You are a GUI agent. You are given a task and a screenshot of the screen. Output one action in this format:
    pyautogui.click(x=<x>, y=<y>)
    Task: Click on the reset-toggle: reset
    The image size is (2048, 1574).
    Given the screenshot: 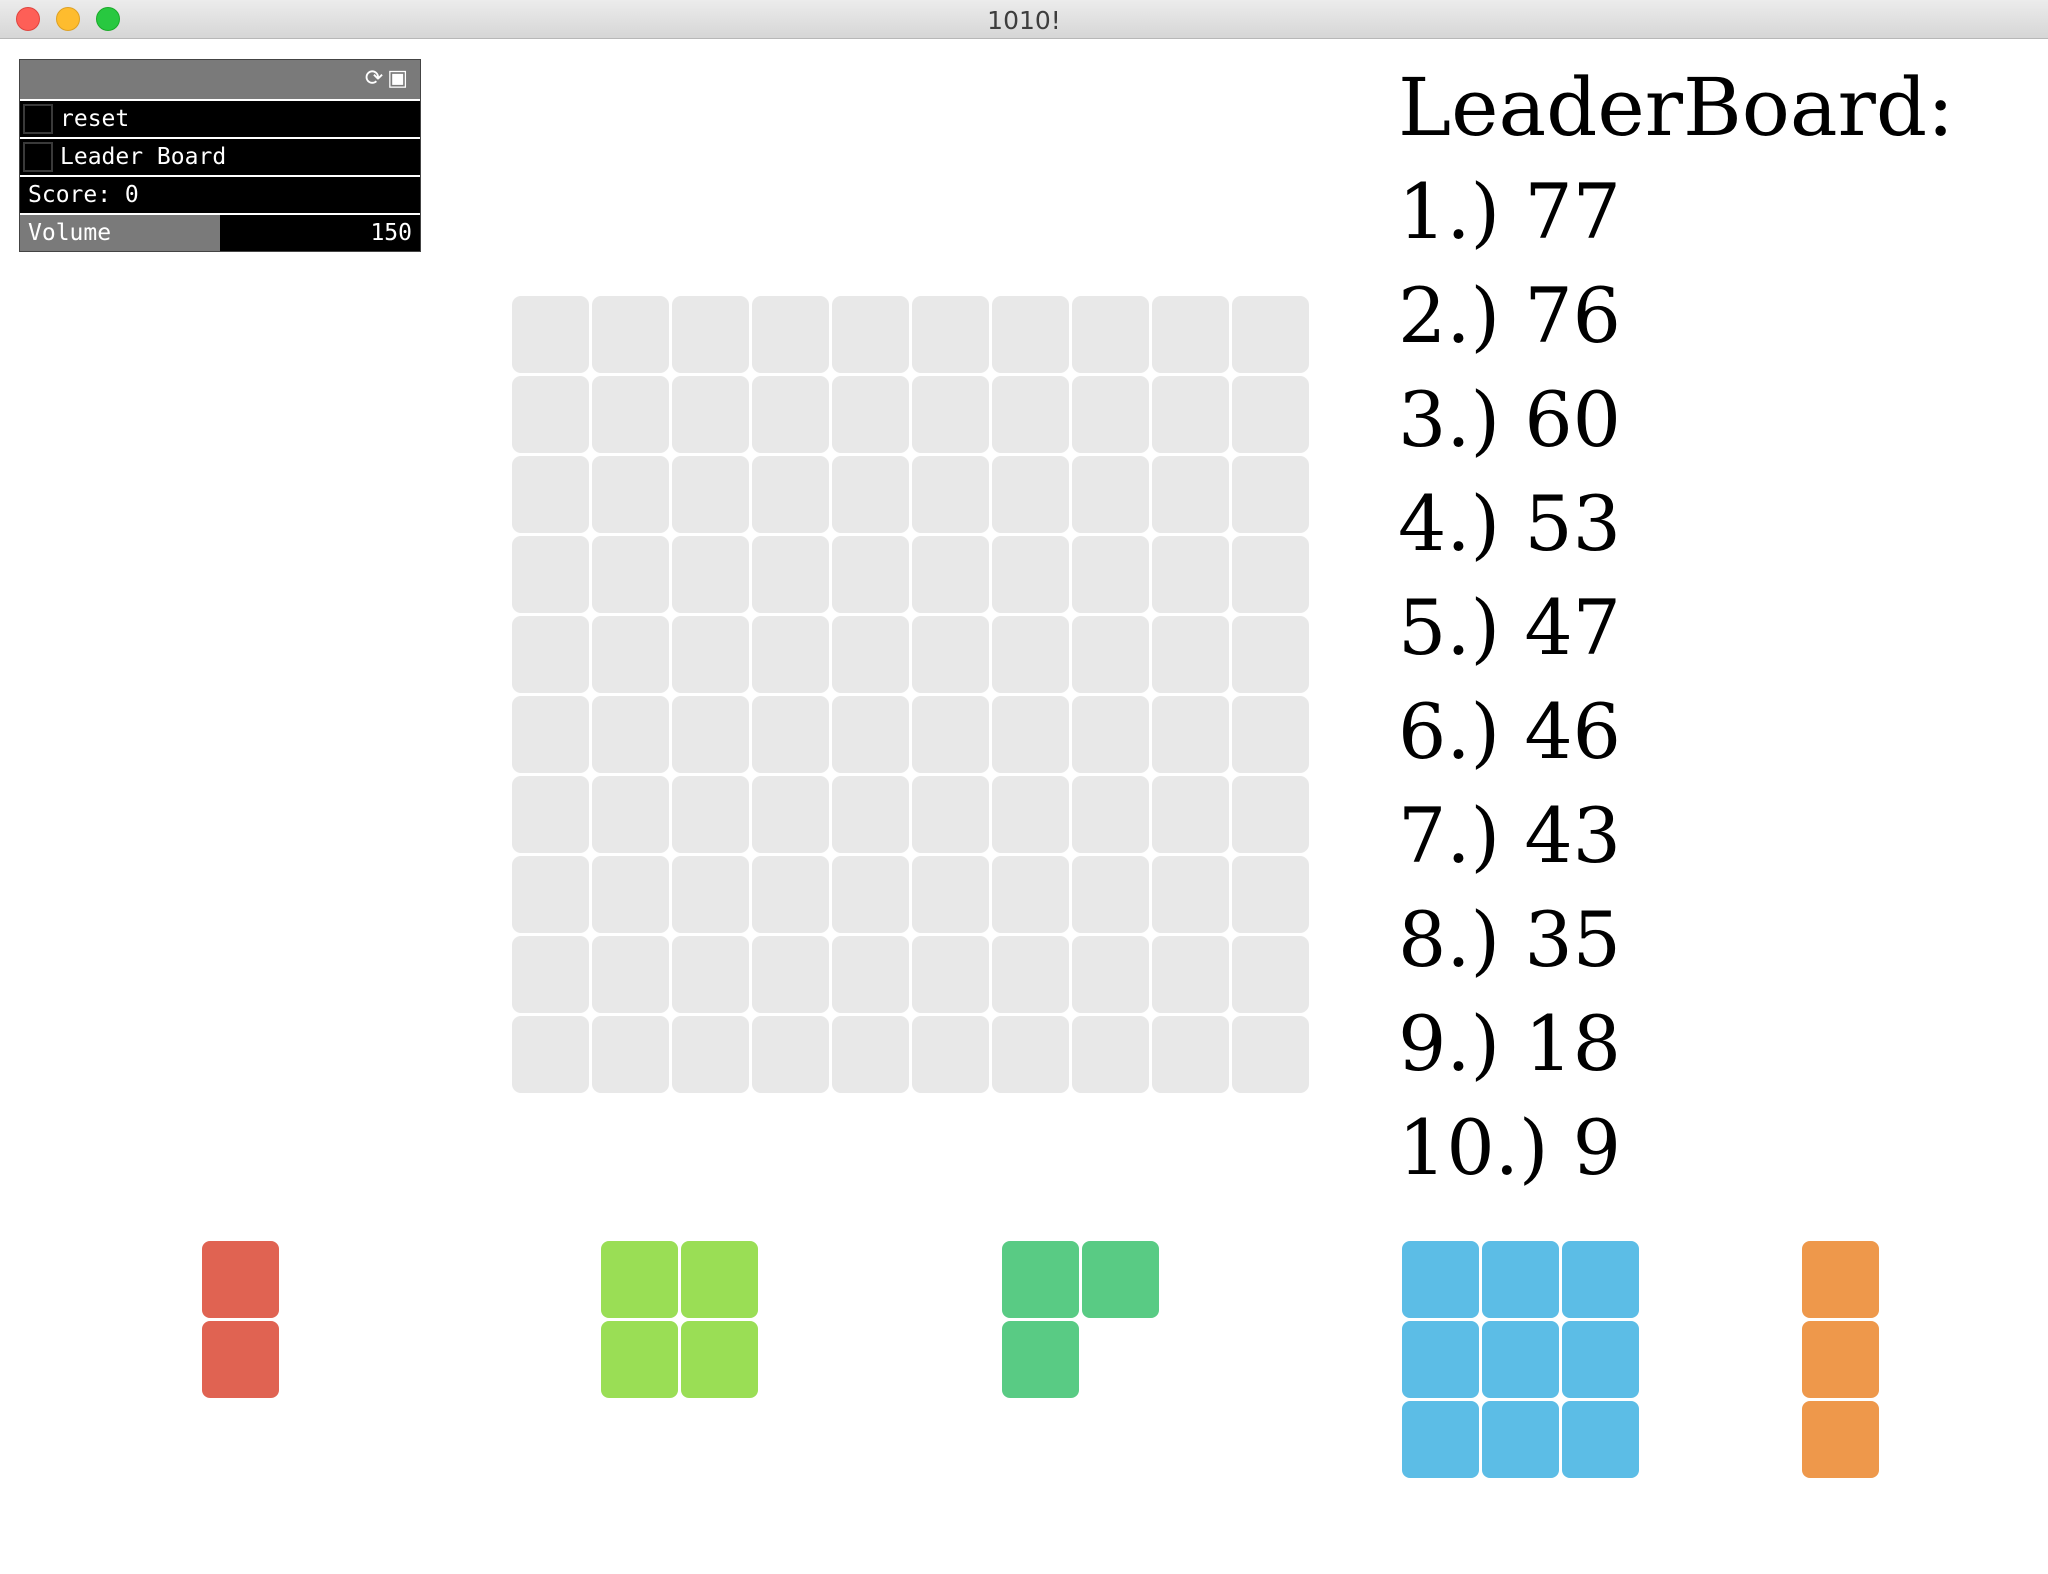 What is the action you would take?
    pyautogui.click(x=220, y=120)
    